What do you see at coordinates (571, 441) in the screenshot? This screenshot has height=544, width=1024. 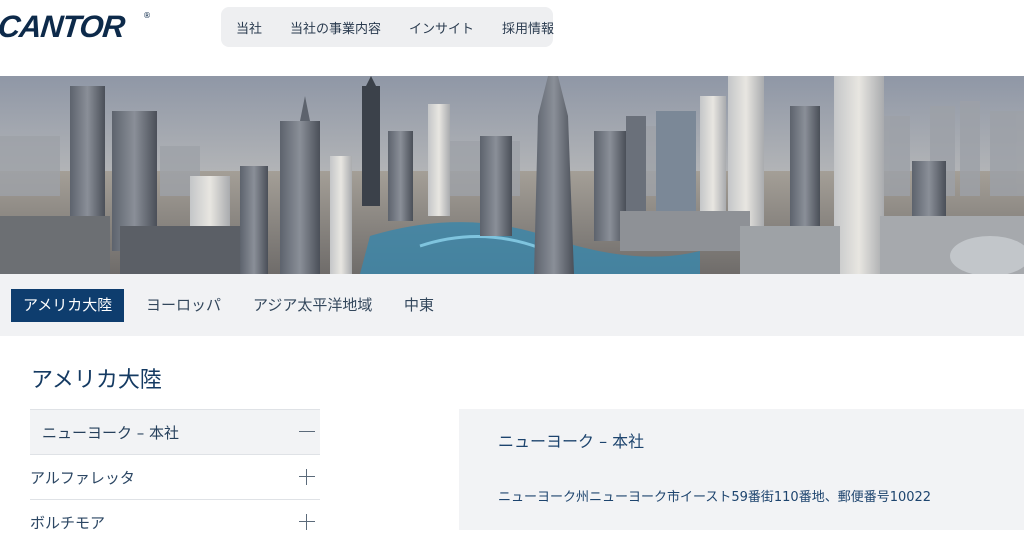 I see `office-detail-title: ニューヨーク – 本社` at bounding box center [571, 441].